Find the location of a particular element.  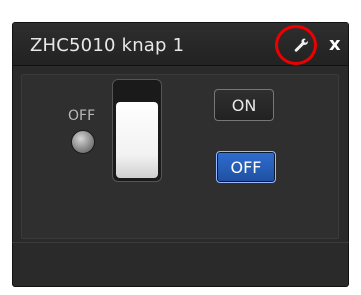

on-button: ON is located at coordinates (244, 105).